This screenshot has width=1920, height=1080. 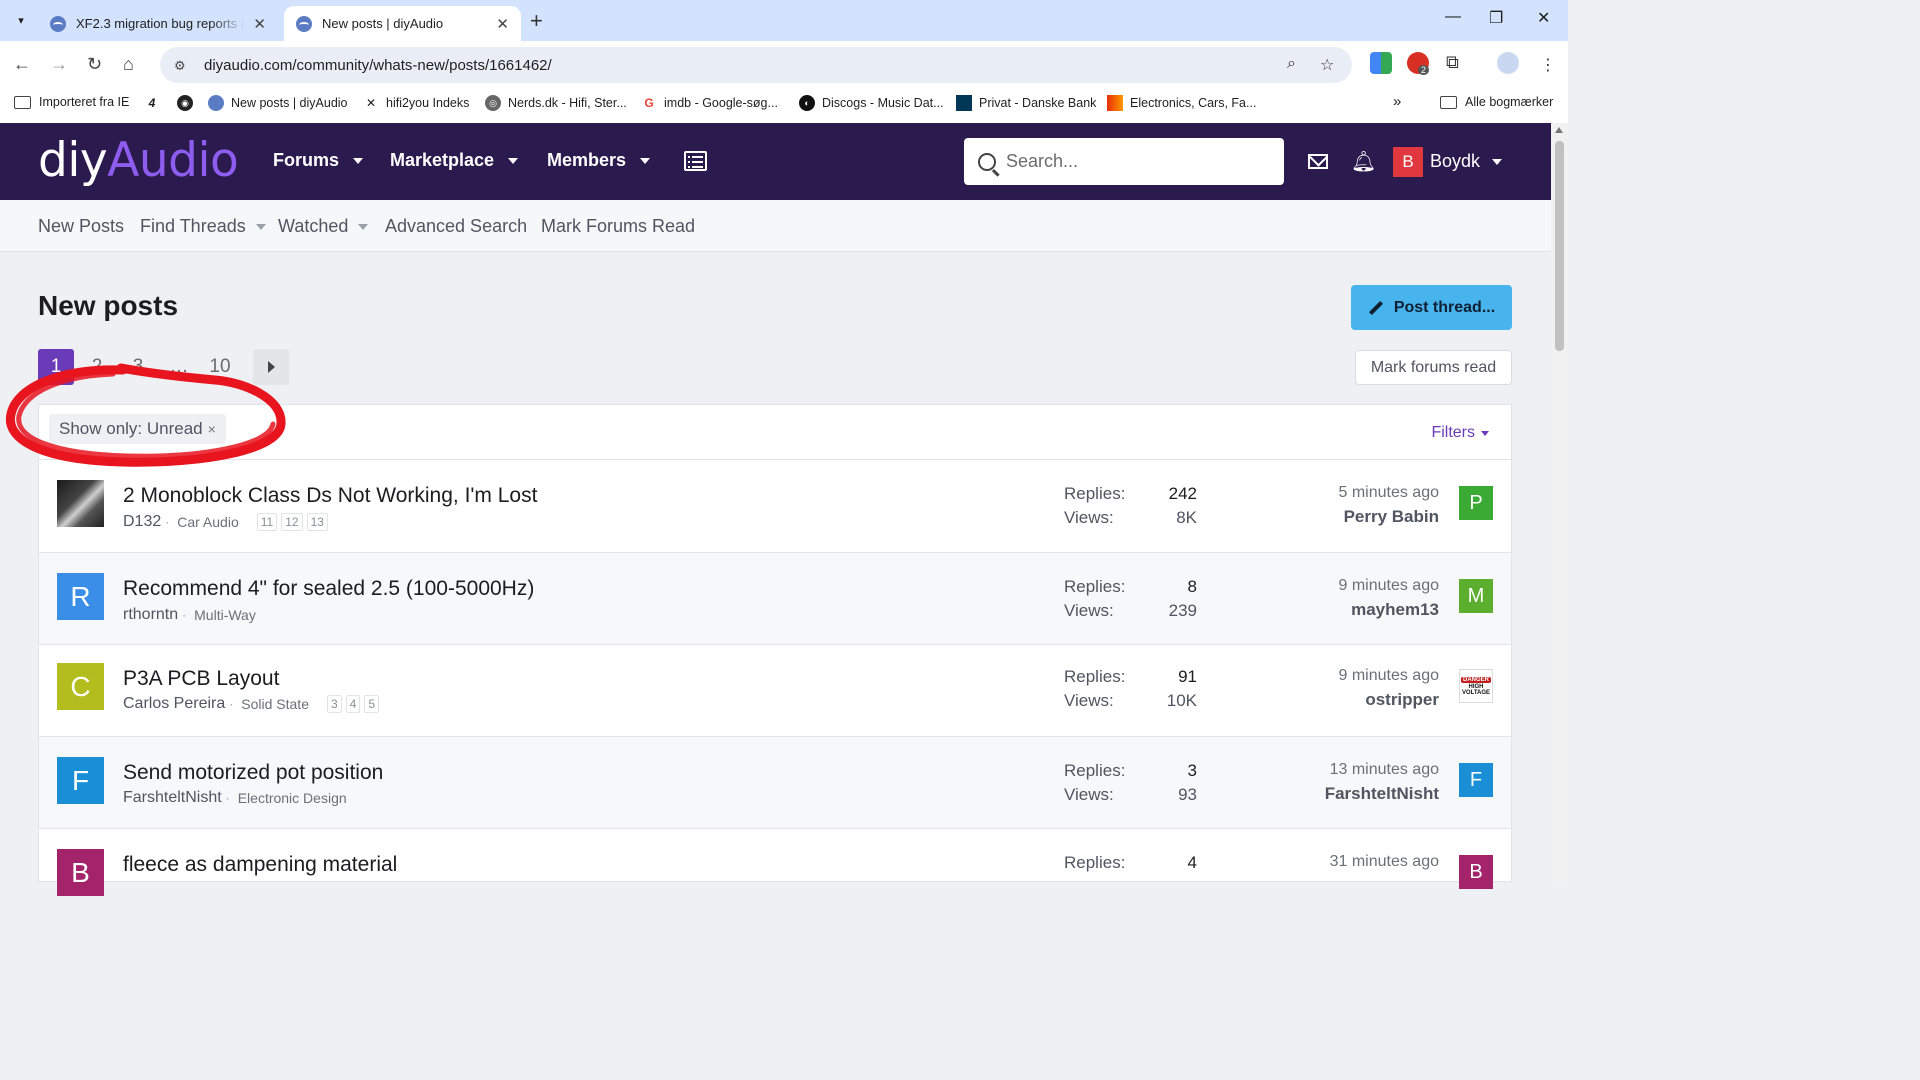 I want to click on window-close-icon: ✕, so click(x=1543, y=18).